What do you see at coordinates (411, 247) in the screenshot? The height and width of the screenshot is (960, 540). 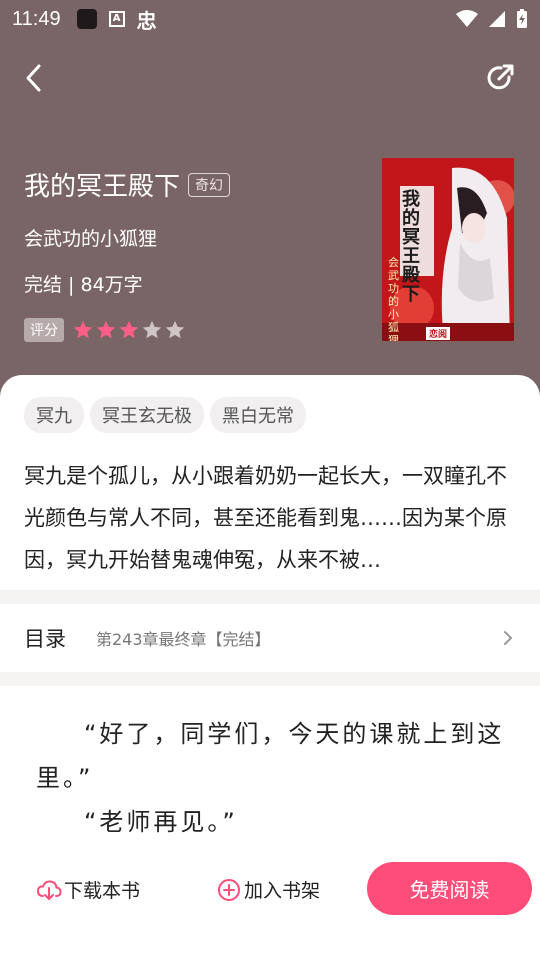 I see `cover-title: 我的冥王殿下` at bounding box center [411, 247].